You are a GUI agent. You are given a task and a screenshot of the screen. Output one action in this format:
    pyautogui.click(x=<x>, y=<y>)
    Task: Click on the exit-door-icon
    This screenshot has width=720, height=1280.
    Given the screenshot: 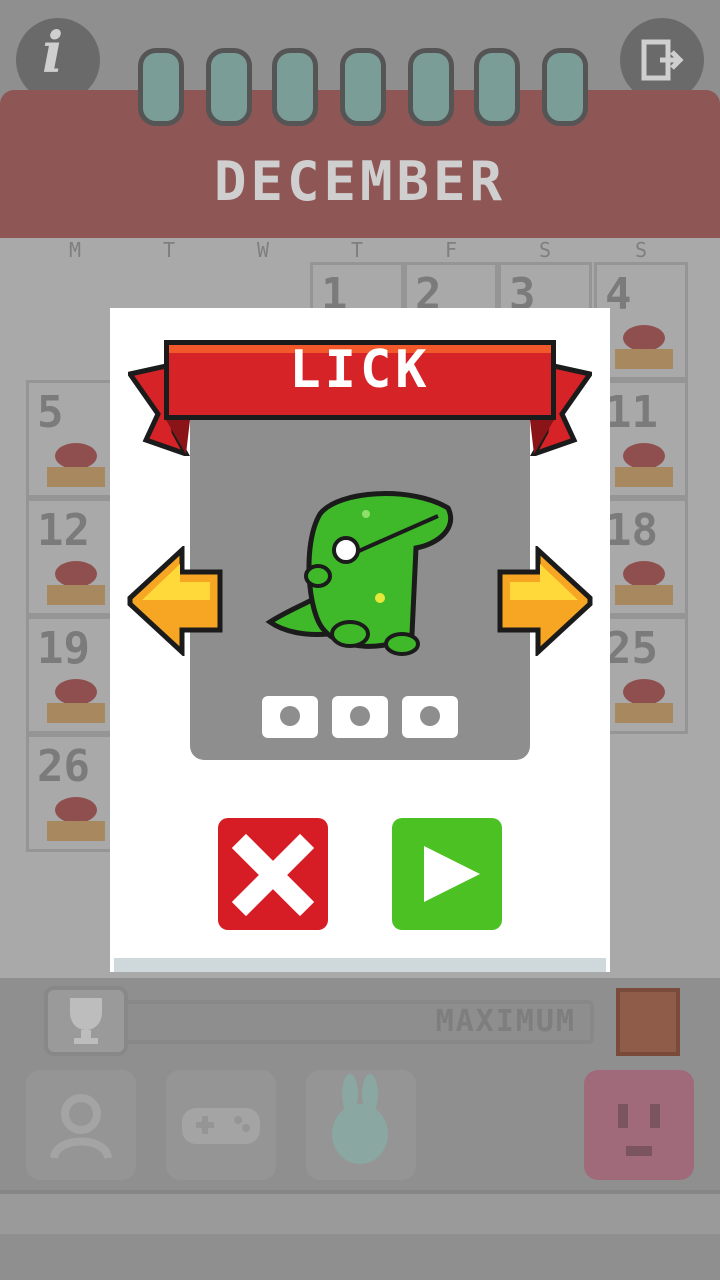 What is the action you would take?
    pyautogui.click(x=662, y=60)
    